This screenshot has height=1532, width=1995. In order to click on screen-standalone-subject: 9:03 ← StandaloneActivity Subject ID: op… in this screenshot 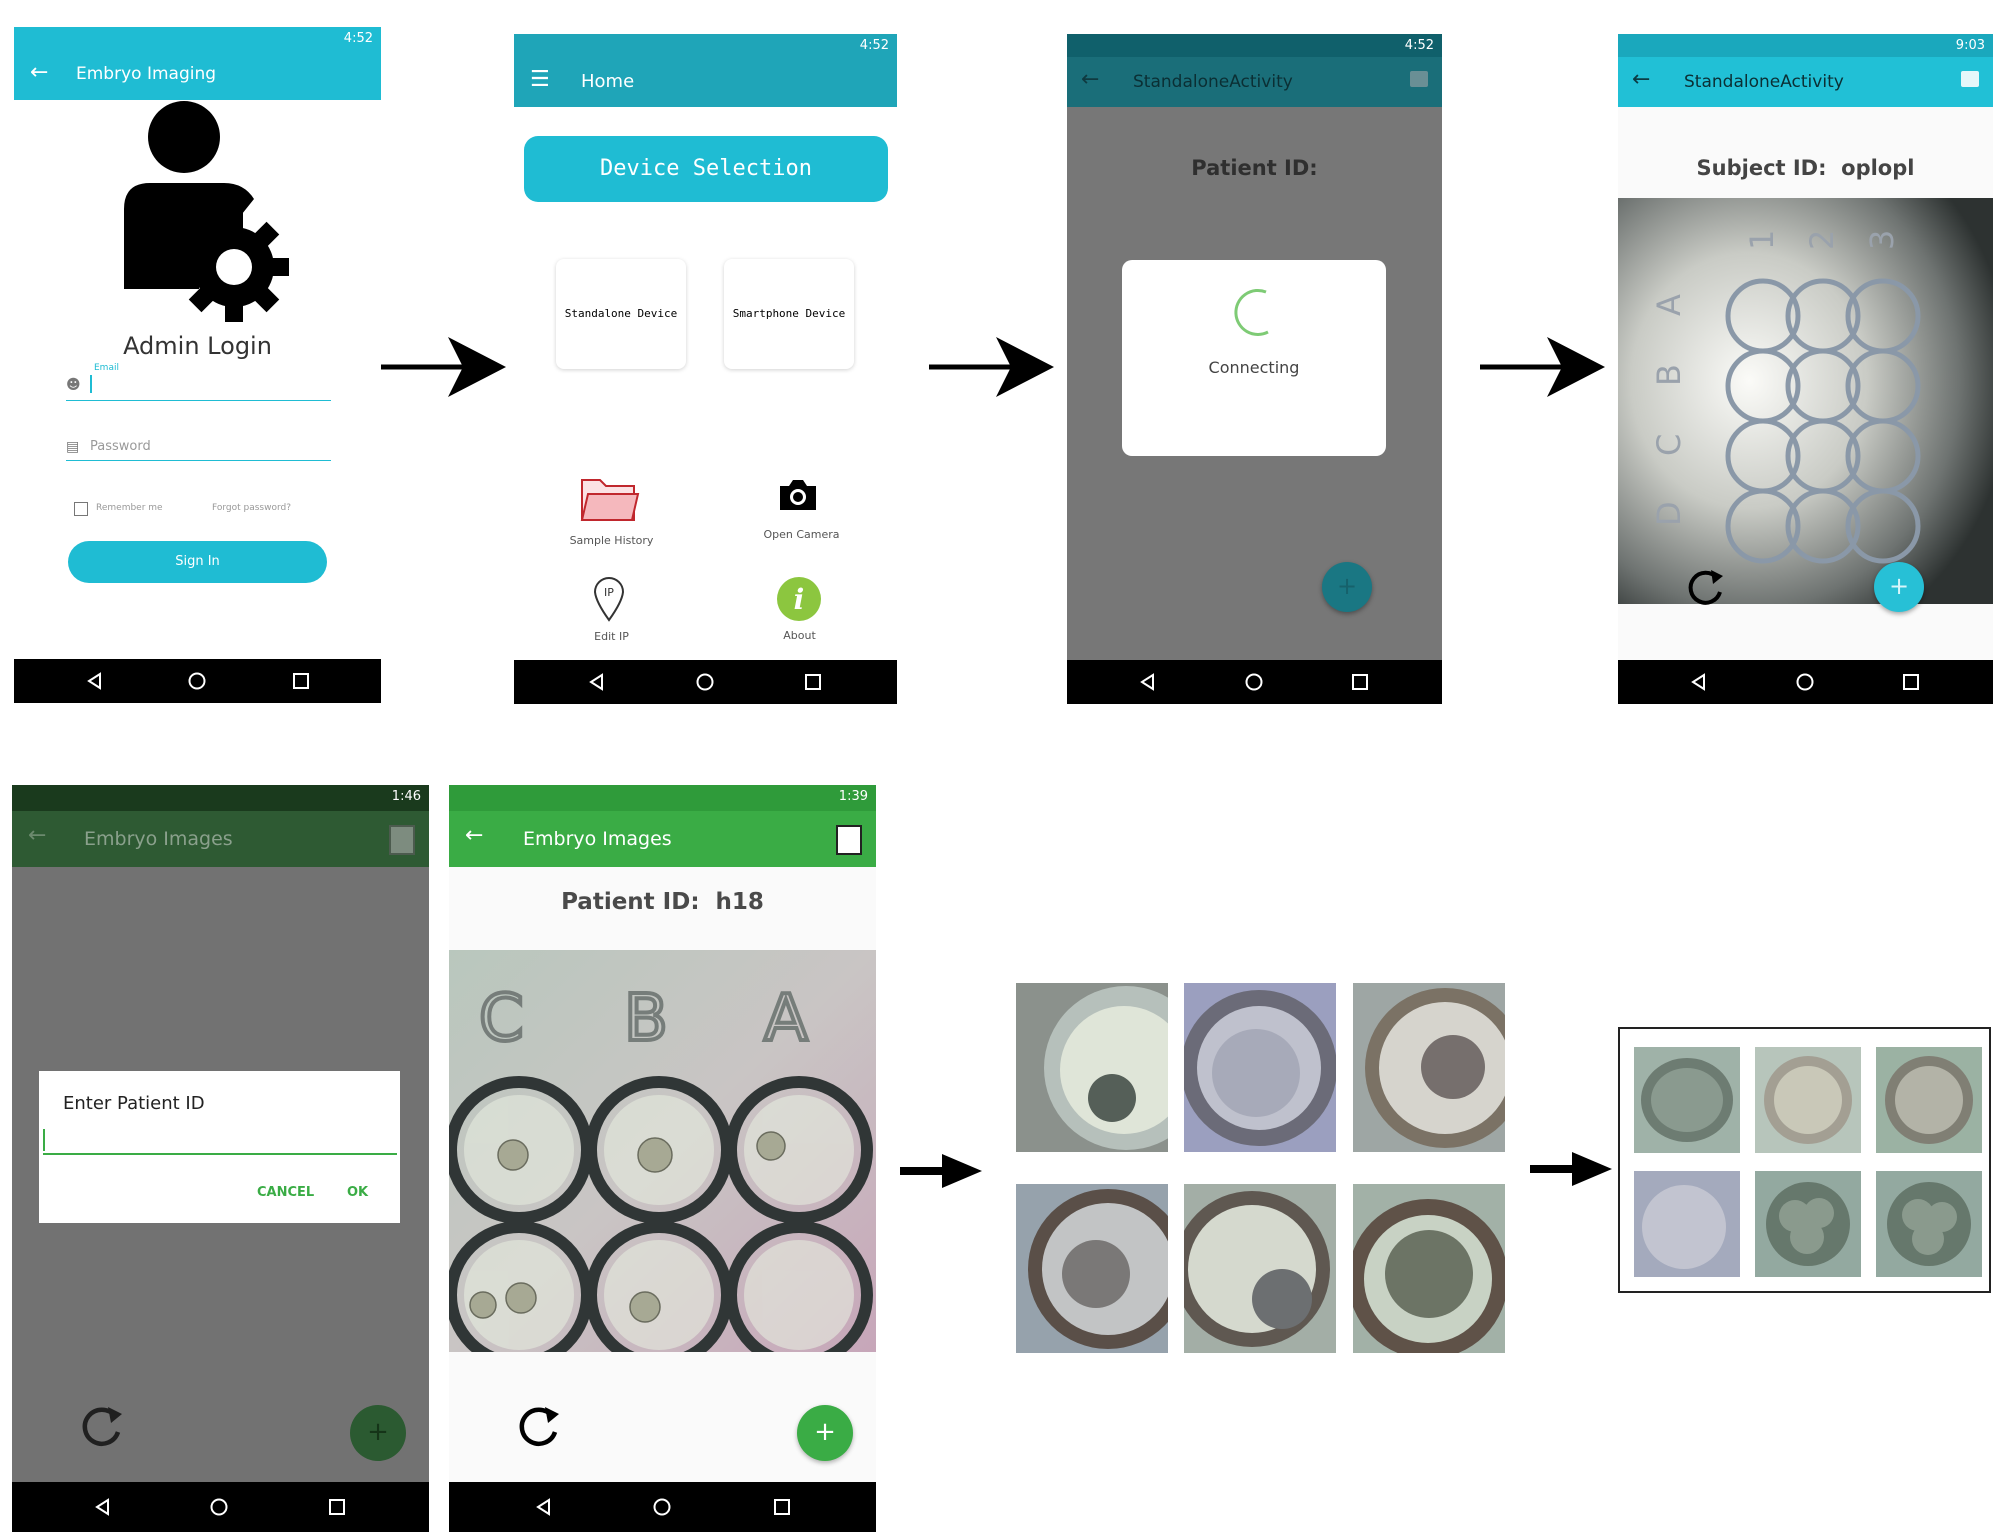, I will do `click(1805, 369)`.